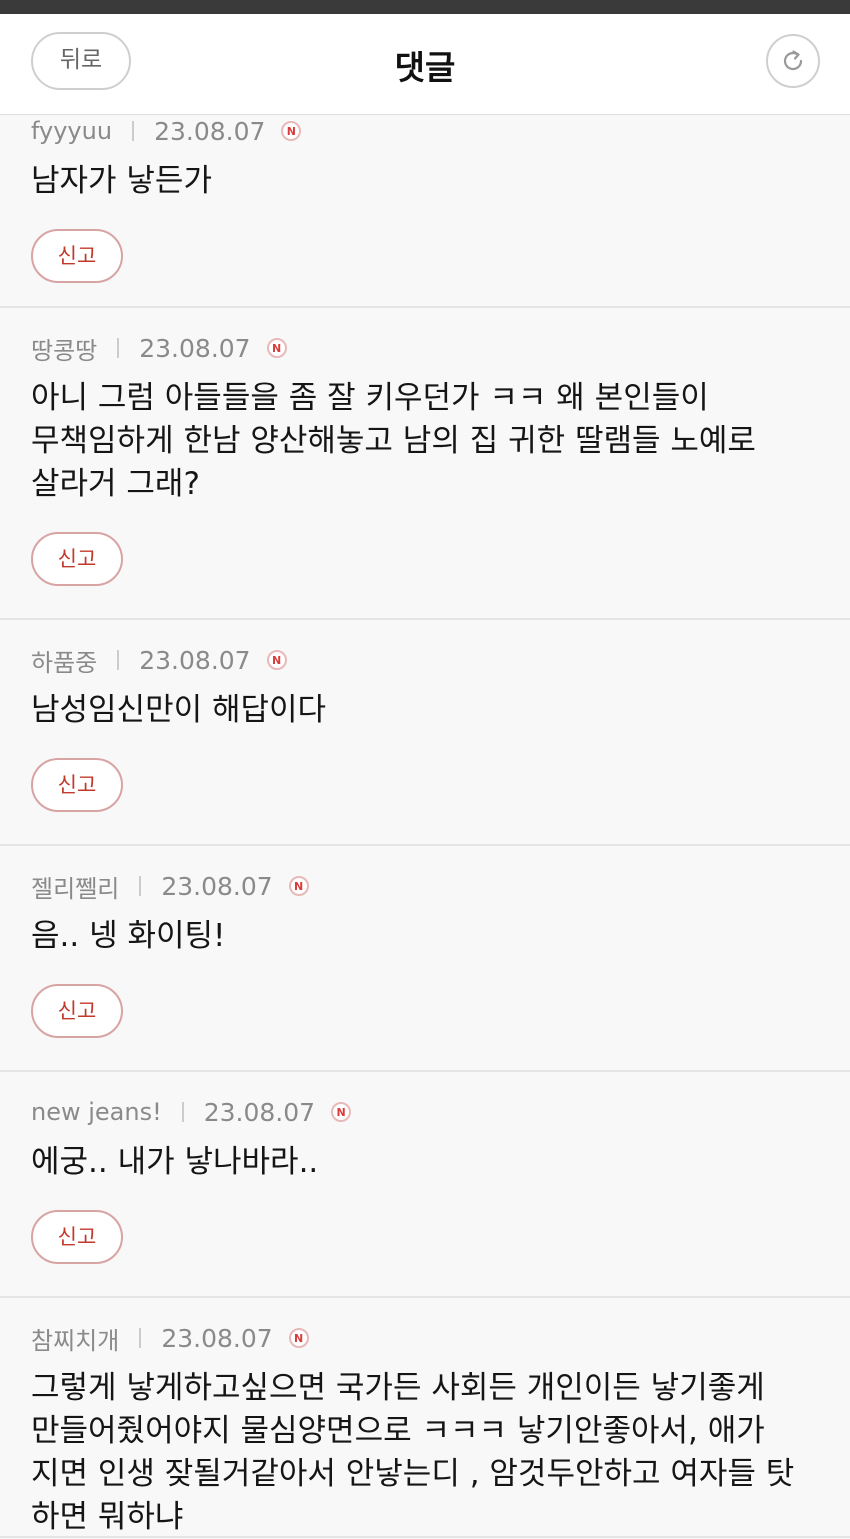 The height and width of the screenshot is (1539, 850). What do you see at coordinates (175, 1162) in the screenshot?
I see `comment-text: 에궁.. 내가 낳나바라..` at bounding box center [175, 1162].